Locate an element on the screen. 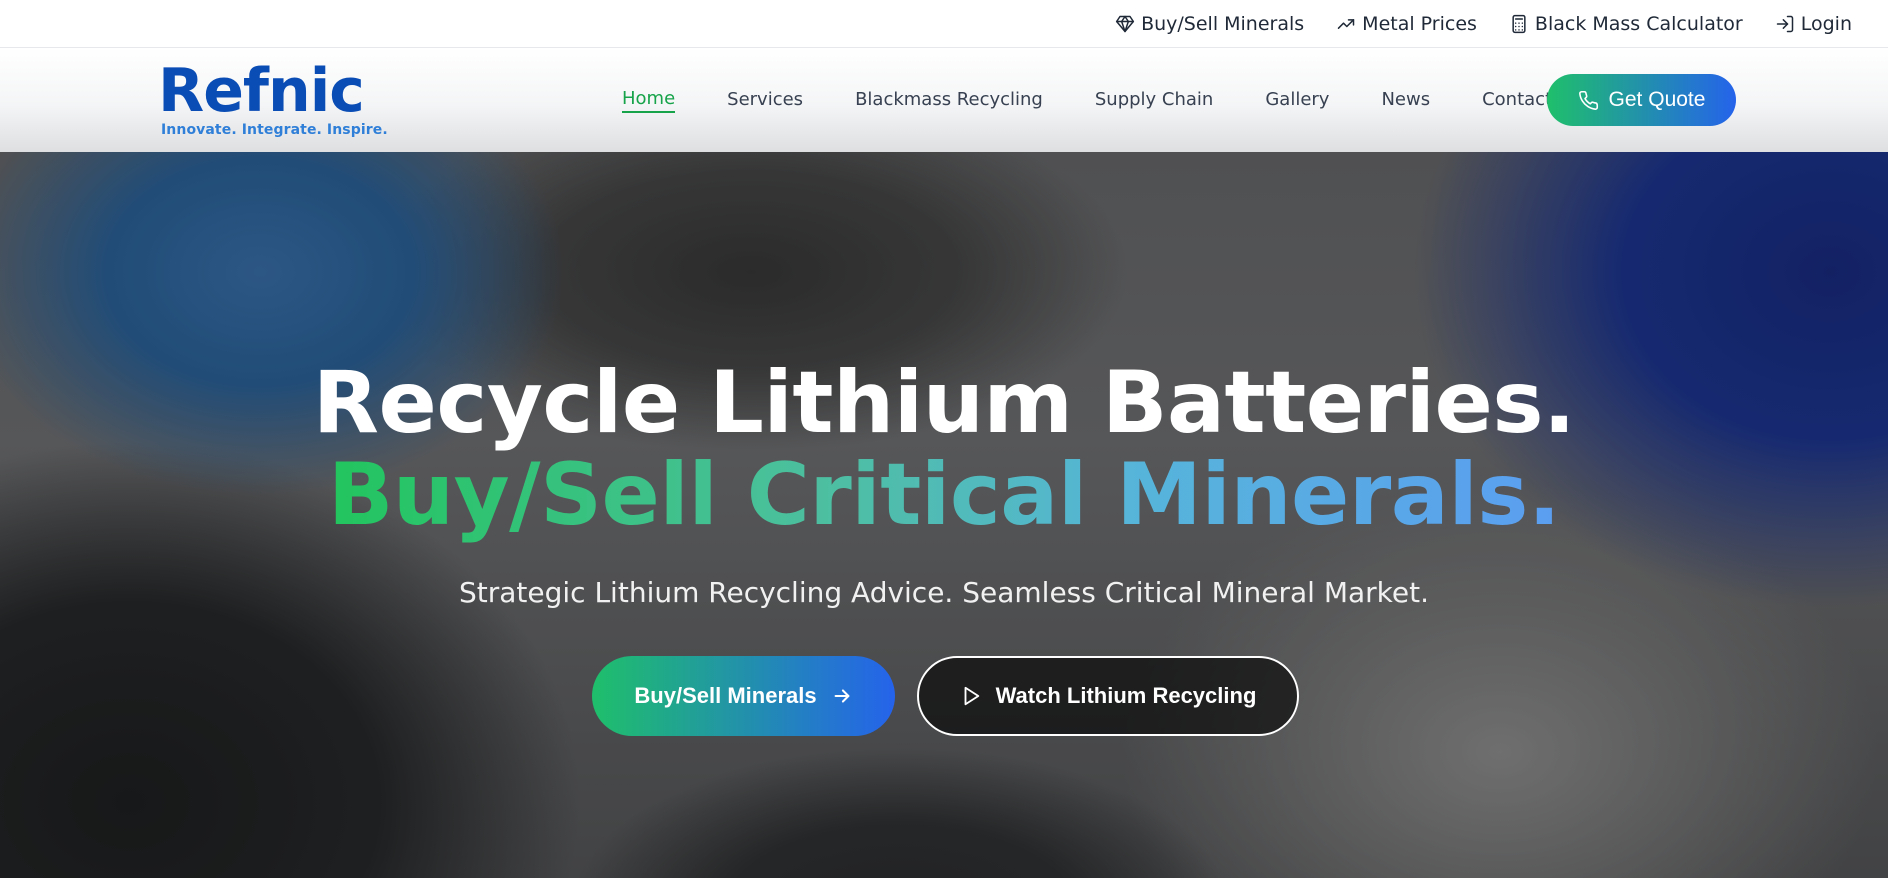  hero-title-line-2: Buy/Sell Critical Minerals. is located at coordinates (944, 495).